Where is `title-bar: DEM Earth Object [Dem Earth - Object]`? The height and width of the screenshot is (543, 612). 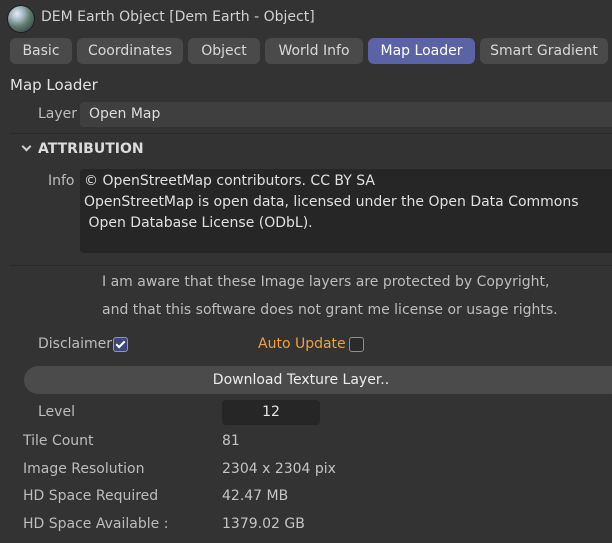
title-bar: DEM Earth Object [Dem Earth - Object] is located at coordinates (306, 18).